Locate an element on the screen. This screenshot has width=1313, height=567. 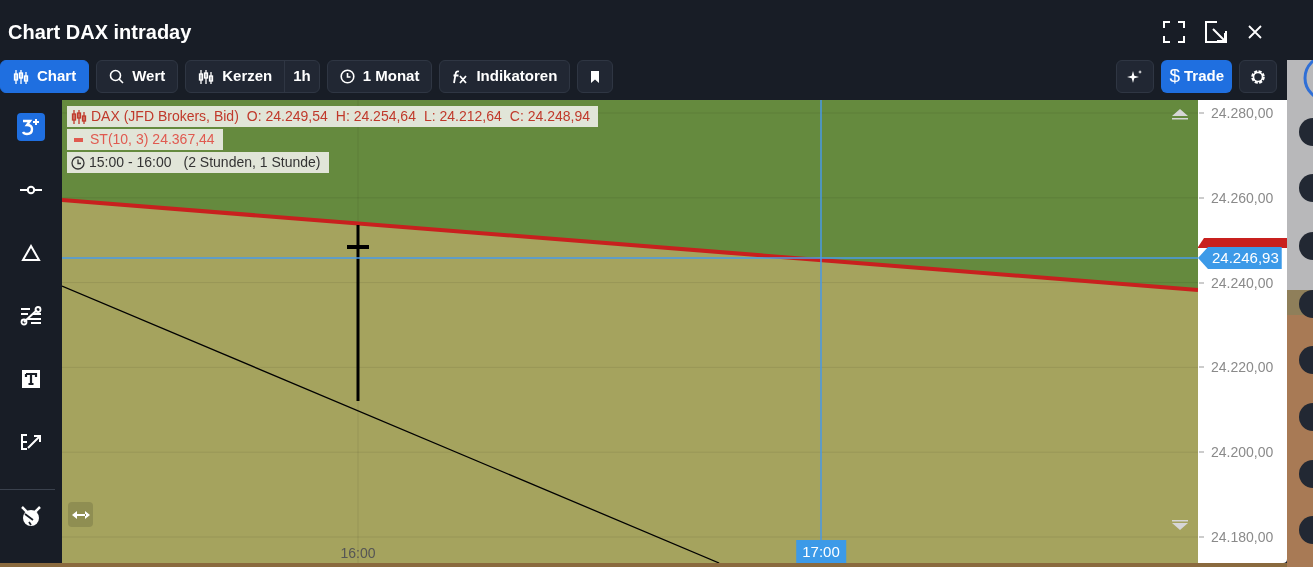
window-title: Chart DAX intraday is located at coordinates (100, 32).